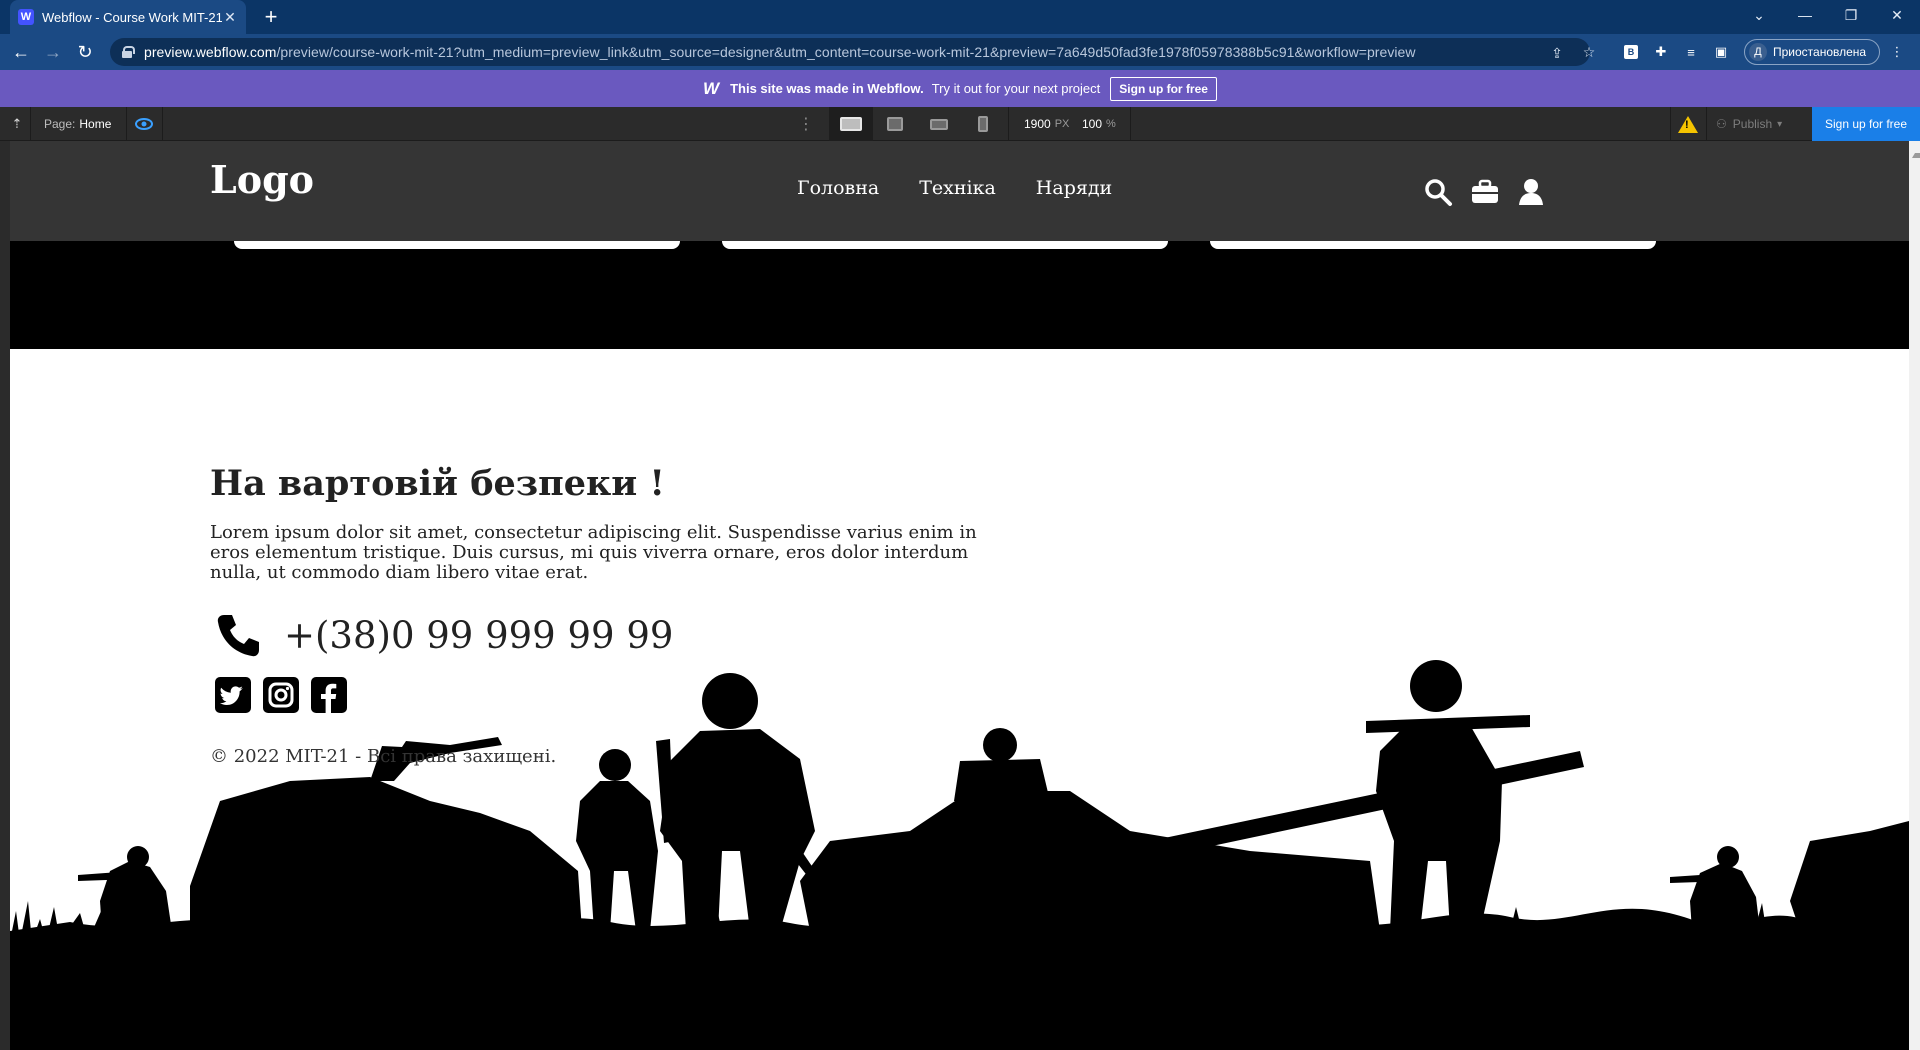 Image resolution: width=1920 pixels, height=1050 pixels. What do you see at coordinates (851, 124) in the screenshot?
I see `desktop-icon` at bounding box center [851, 124].